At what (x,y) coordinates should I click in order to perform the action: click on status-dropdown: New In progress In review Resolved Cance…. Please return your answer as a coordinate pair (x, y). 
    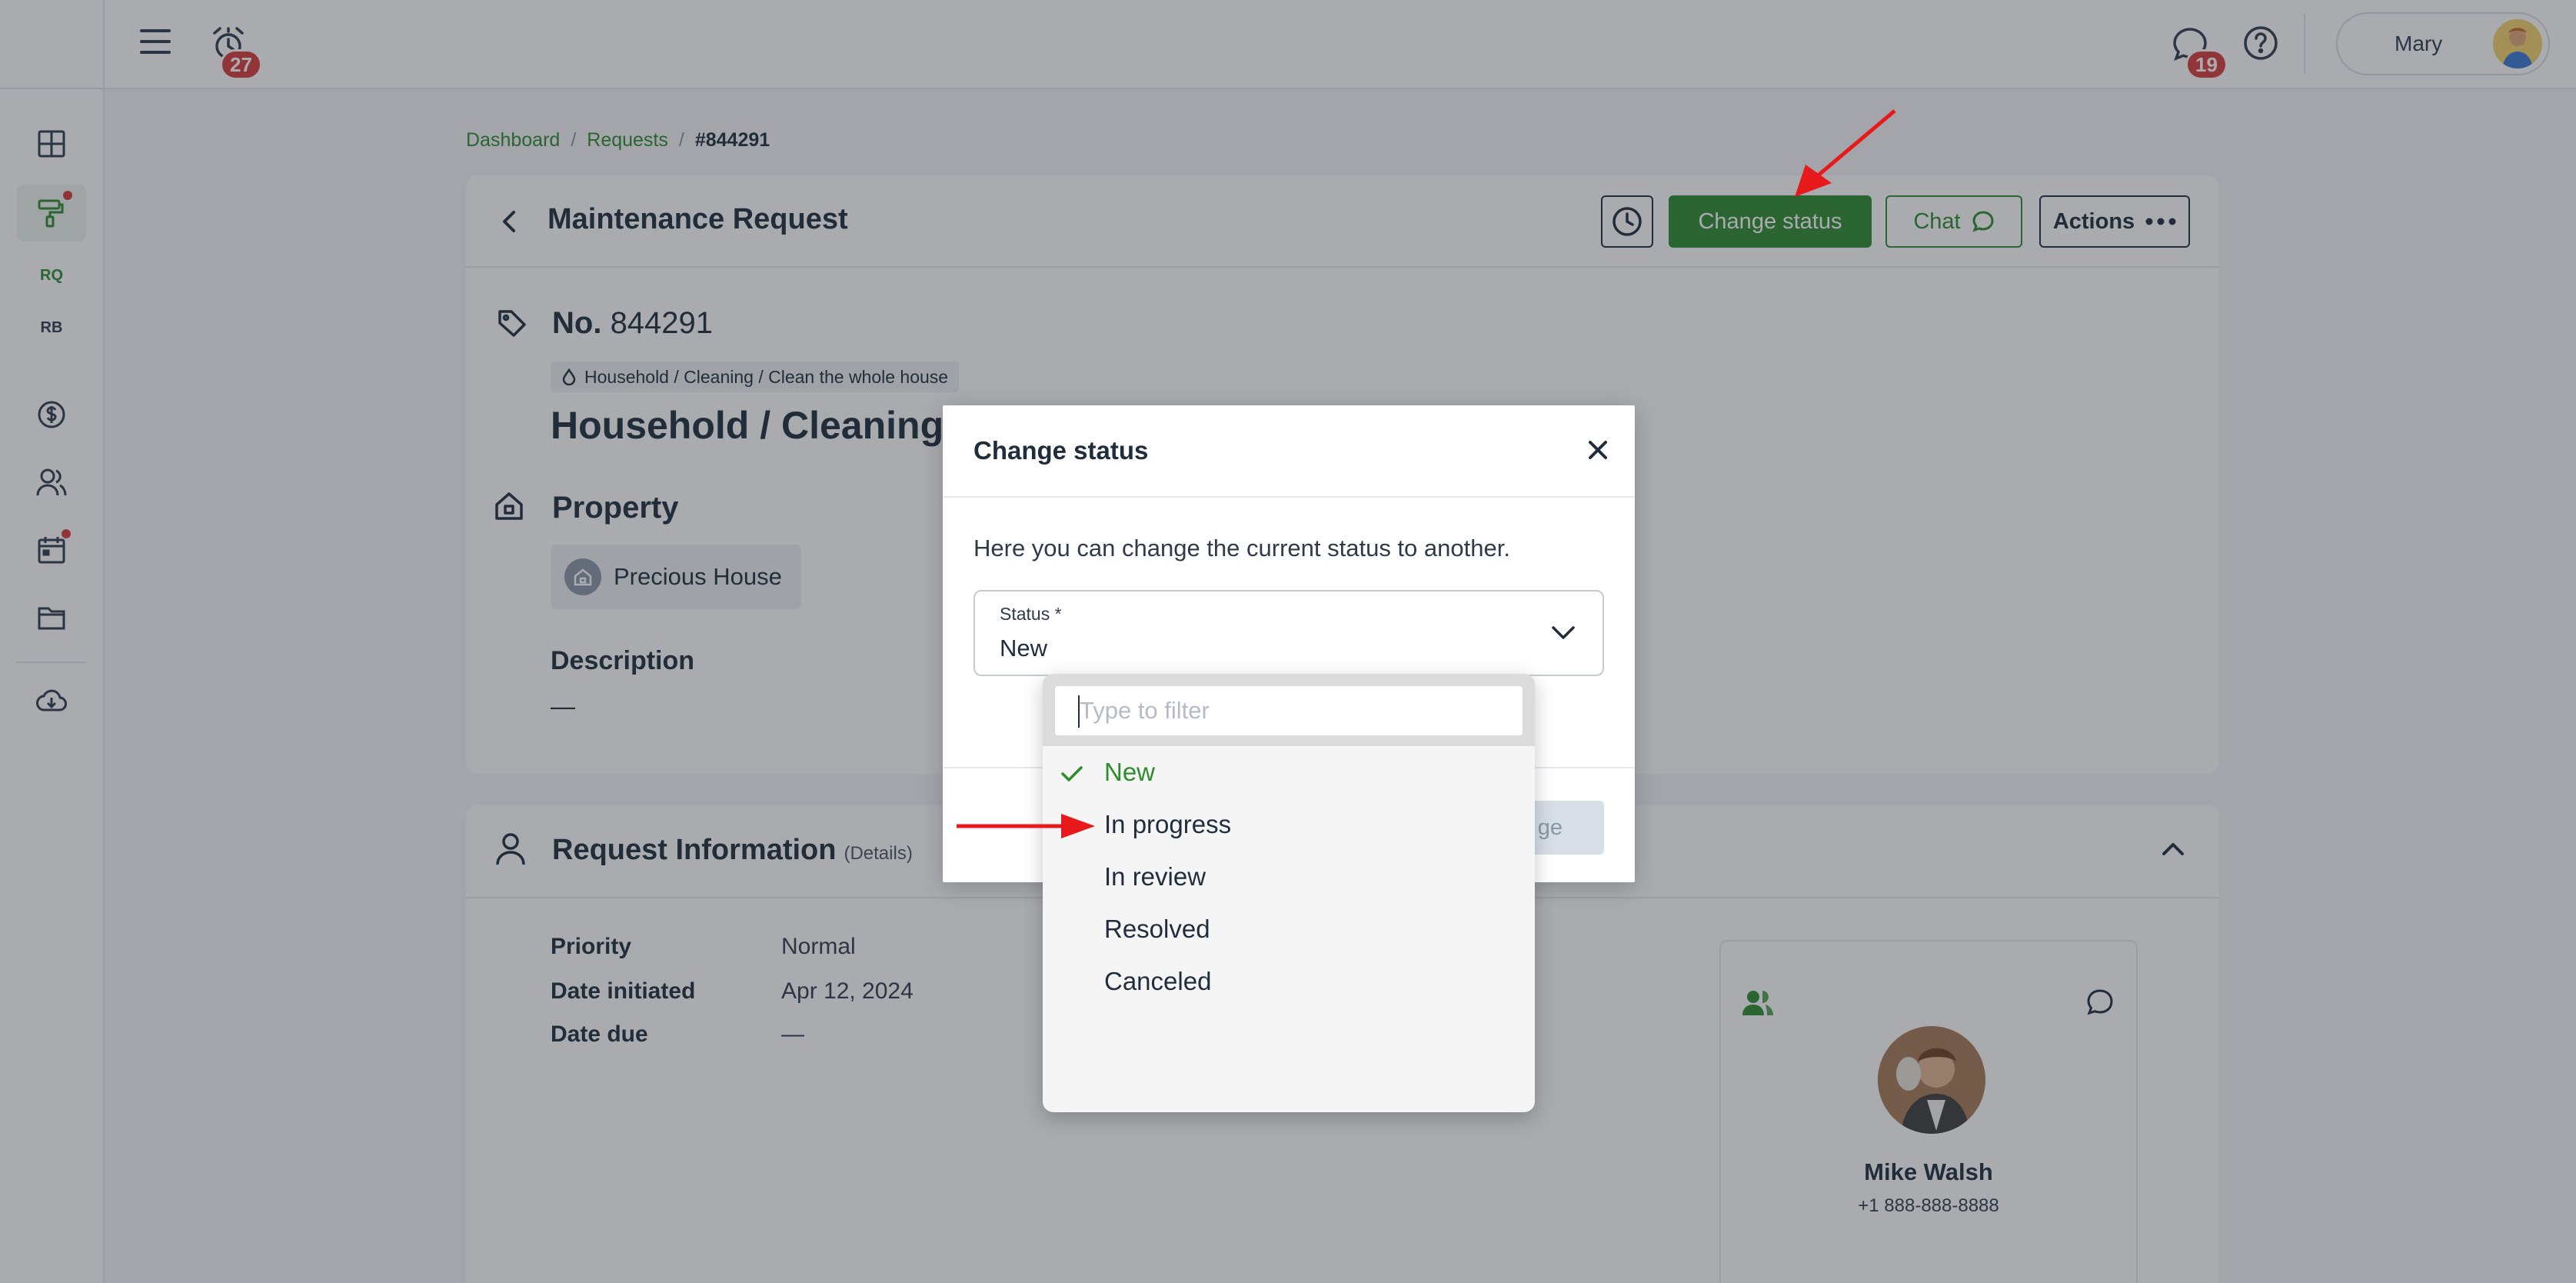
    Looking at the image, I should click on (1289, 893).